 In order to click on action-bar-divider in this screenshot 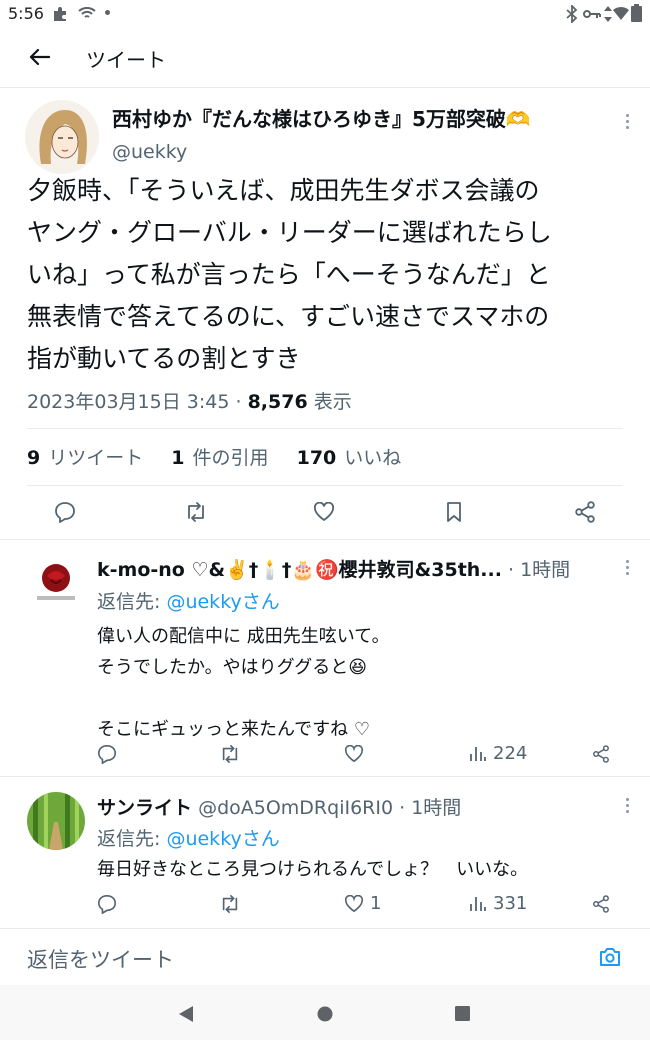, I will do `click(325, 539)`.